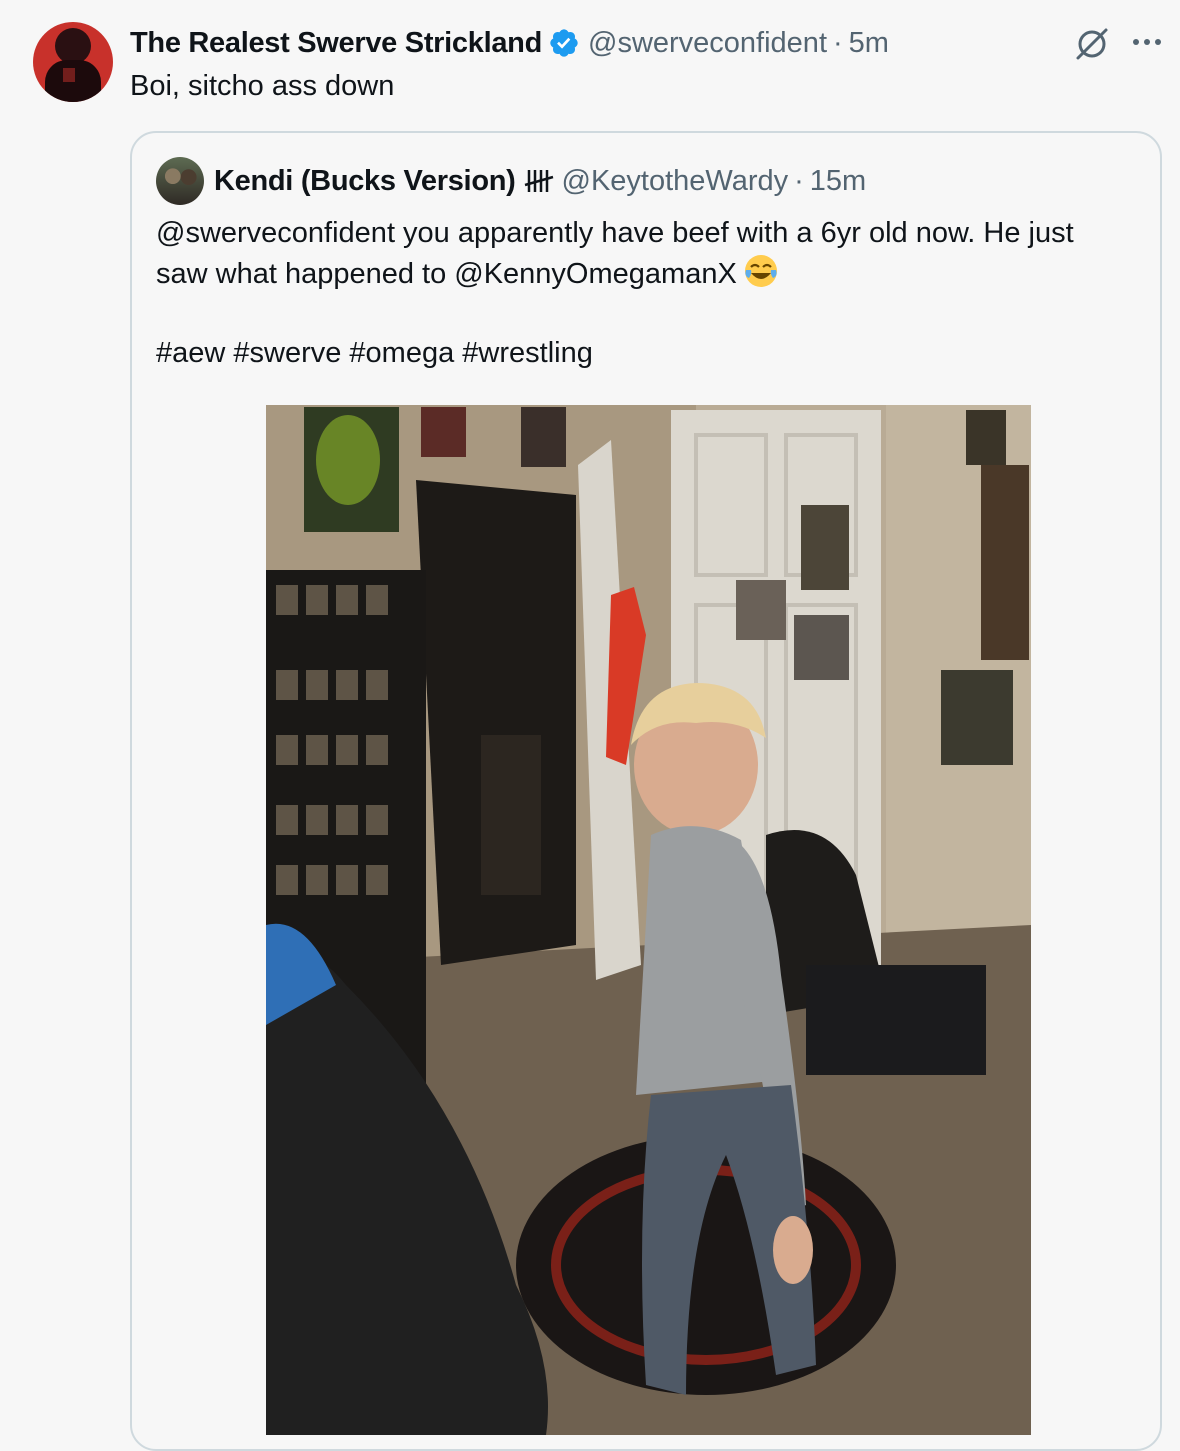 The width and height of the screenshot is (1180, 1451). What do you see at coordinates (760, 271) in the screenshot?
I see `face-with-tears-of-joy-icon` at bounding box center [760, 271].